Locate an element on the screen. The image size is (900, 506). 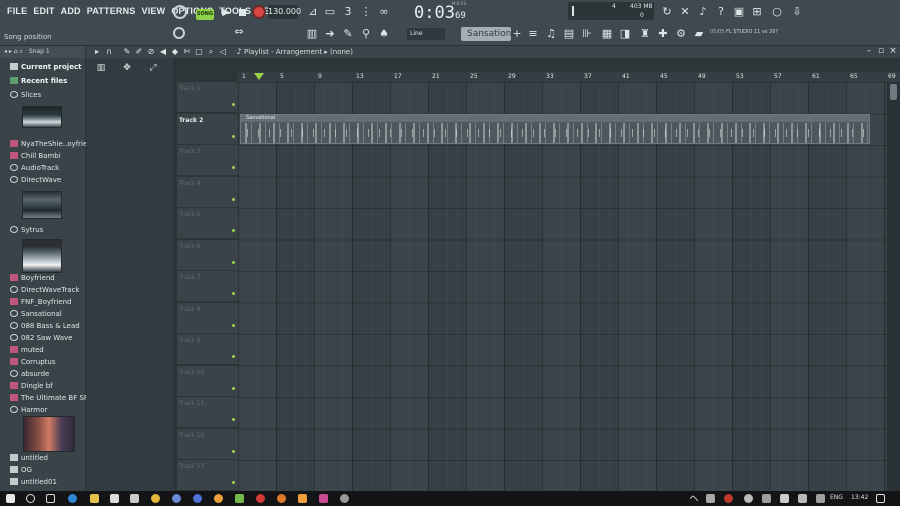
clock: 13:42 is located at coordinates (859, 497).